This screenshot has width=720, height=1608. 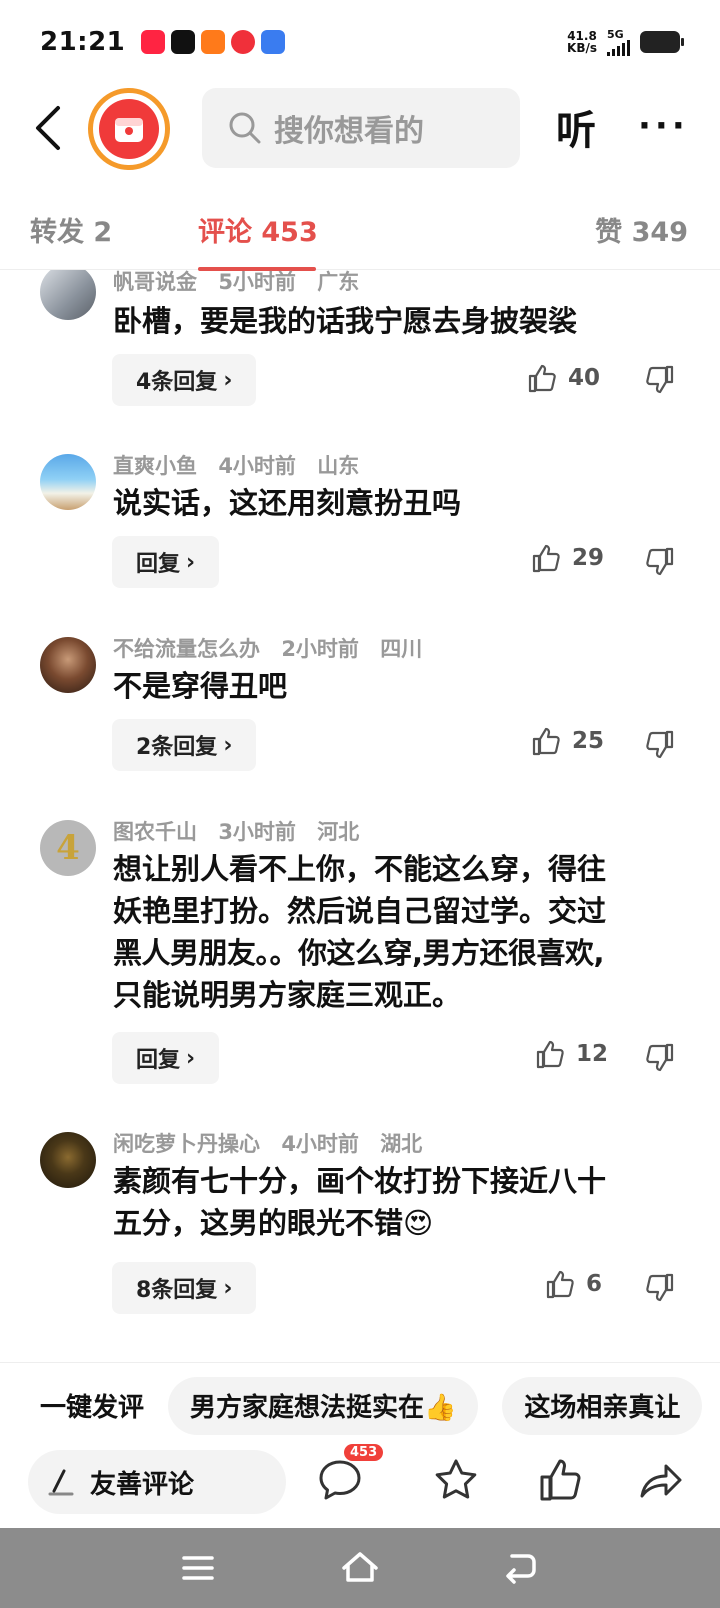 I want to click on quick-reply-chip: 这场相亲真让, so click(x=602, y=1405).